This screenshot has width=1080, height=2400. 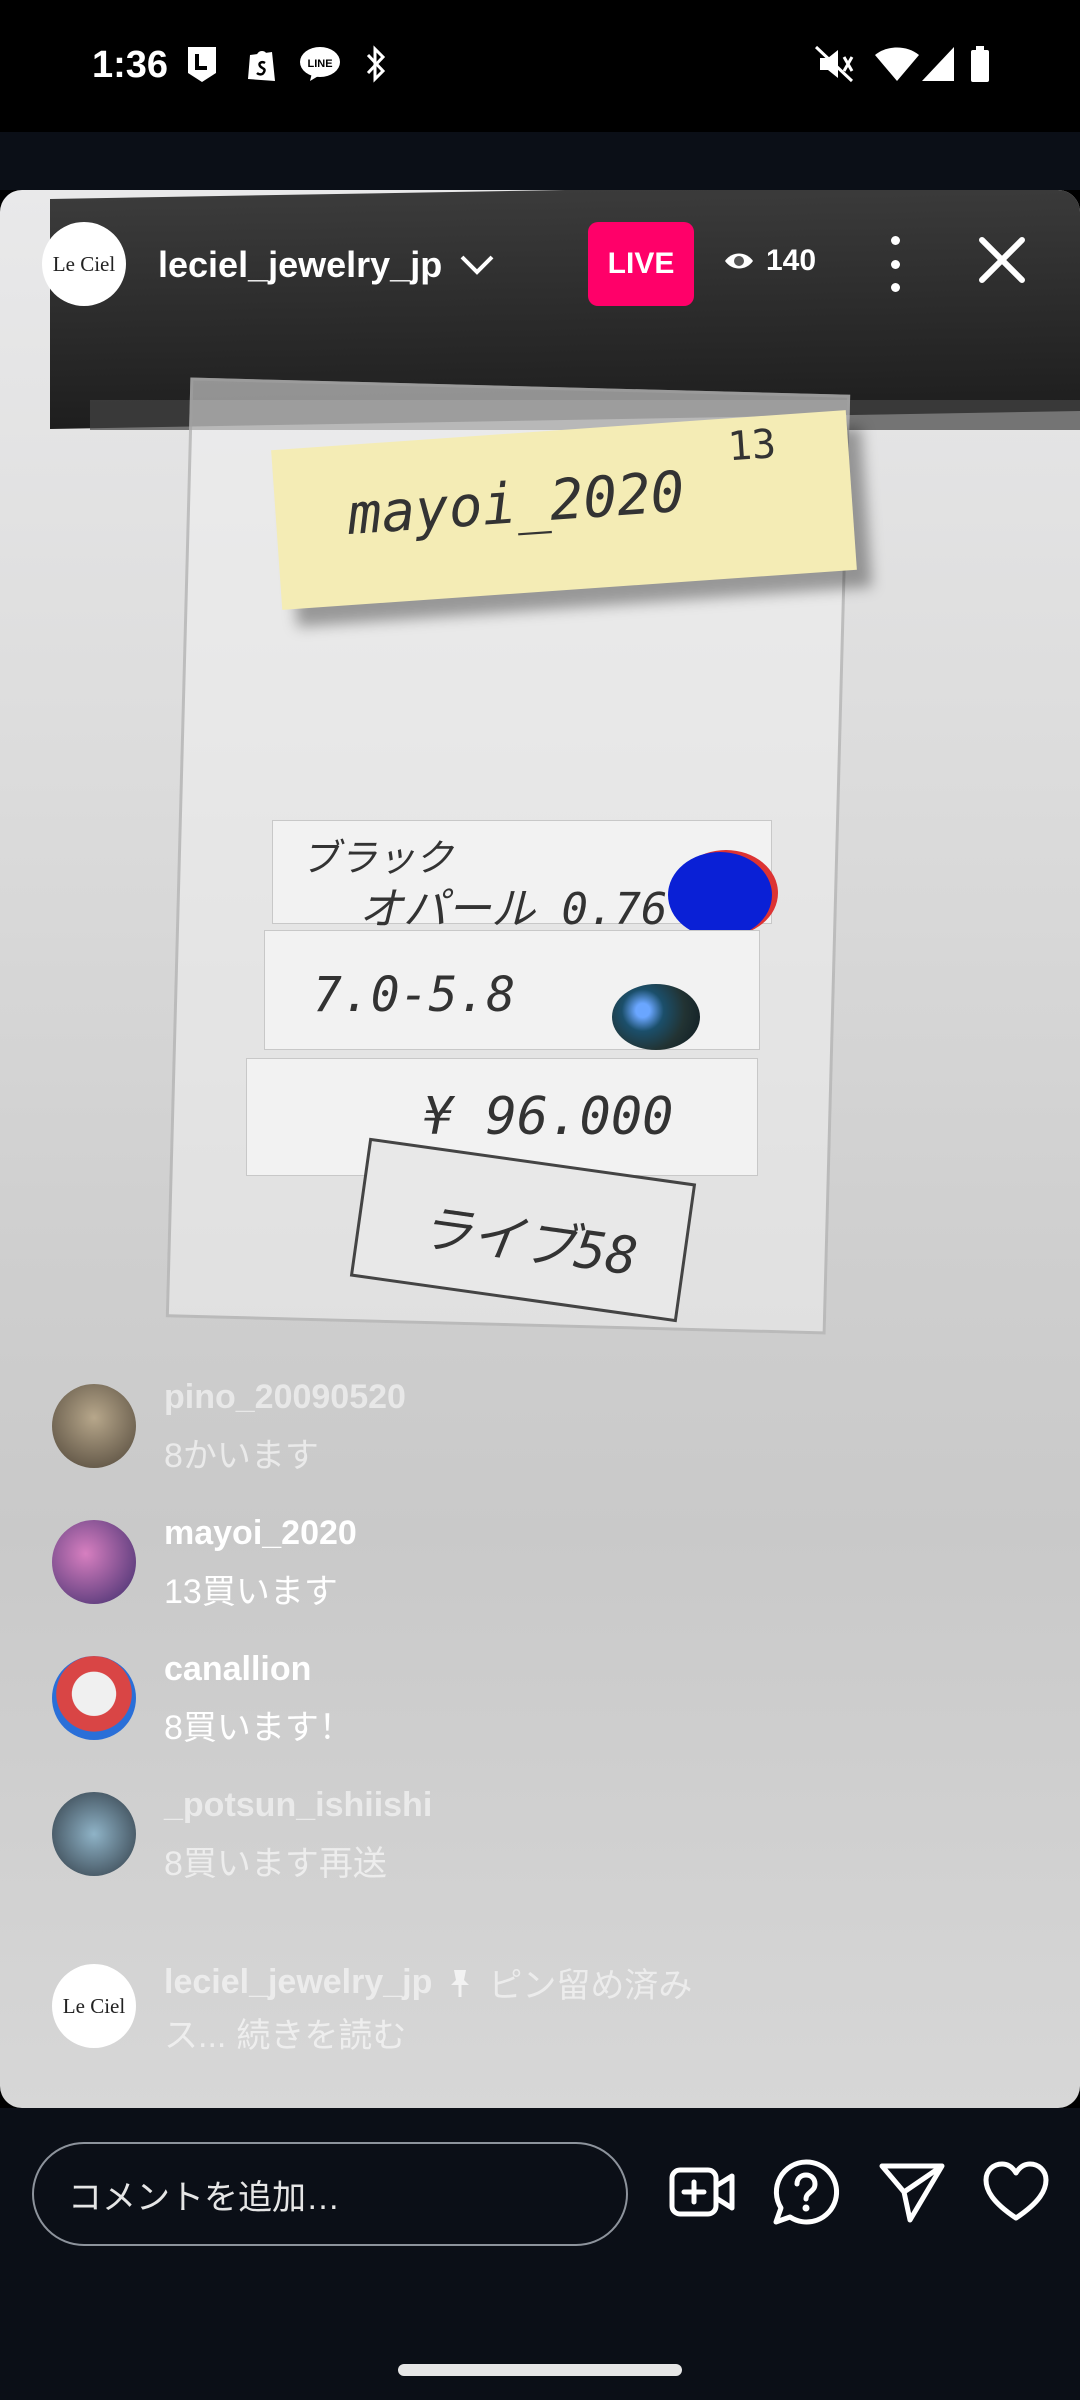 What do you see at coordinates (834, 64) in the screenshot?
I see `mute-icon` at bounding box center [834, 64].